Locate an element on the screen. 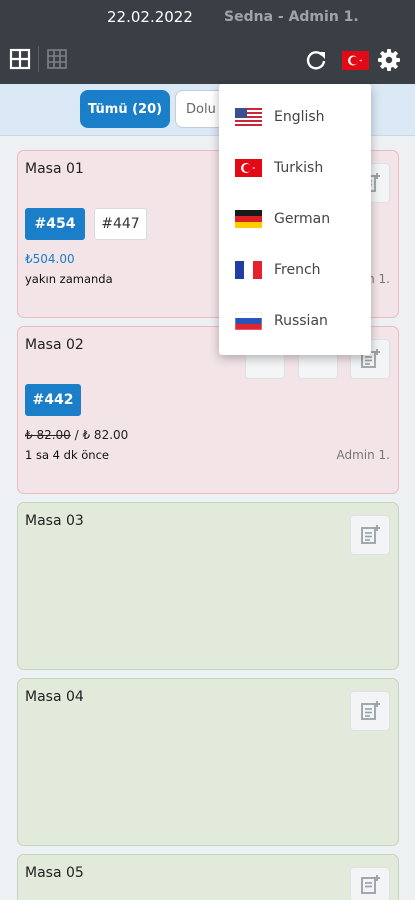 The width and height of the screenshot is (415, 900). language-menu: English Turkish German French Russian is located at coordinates (295, 219).